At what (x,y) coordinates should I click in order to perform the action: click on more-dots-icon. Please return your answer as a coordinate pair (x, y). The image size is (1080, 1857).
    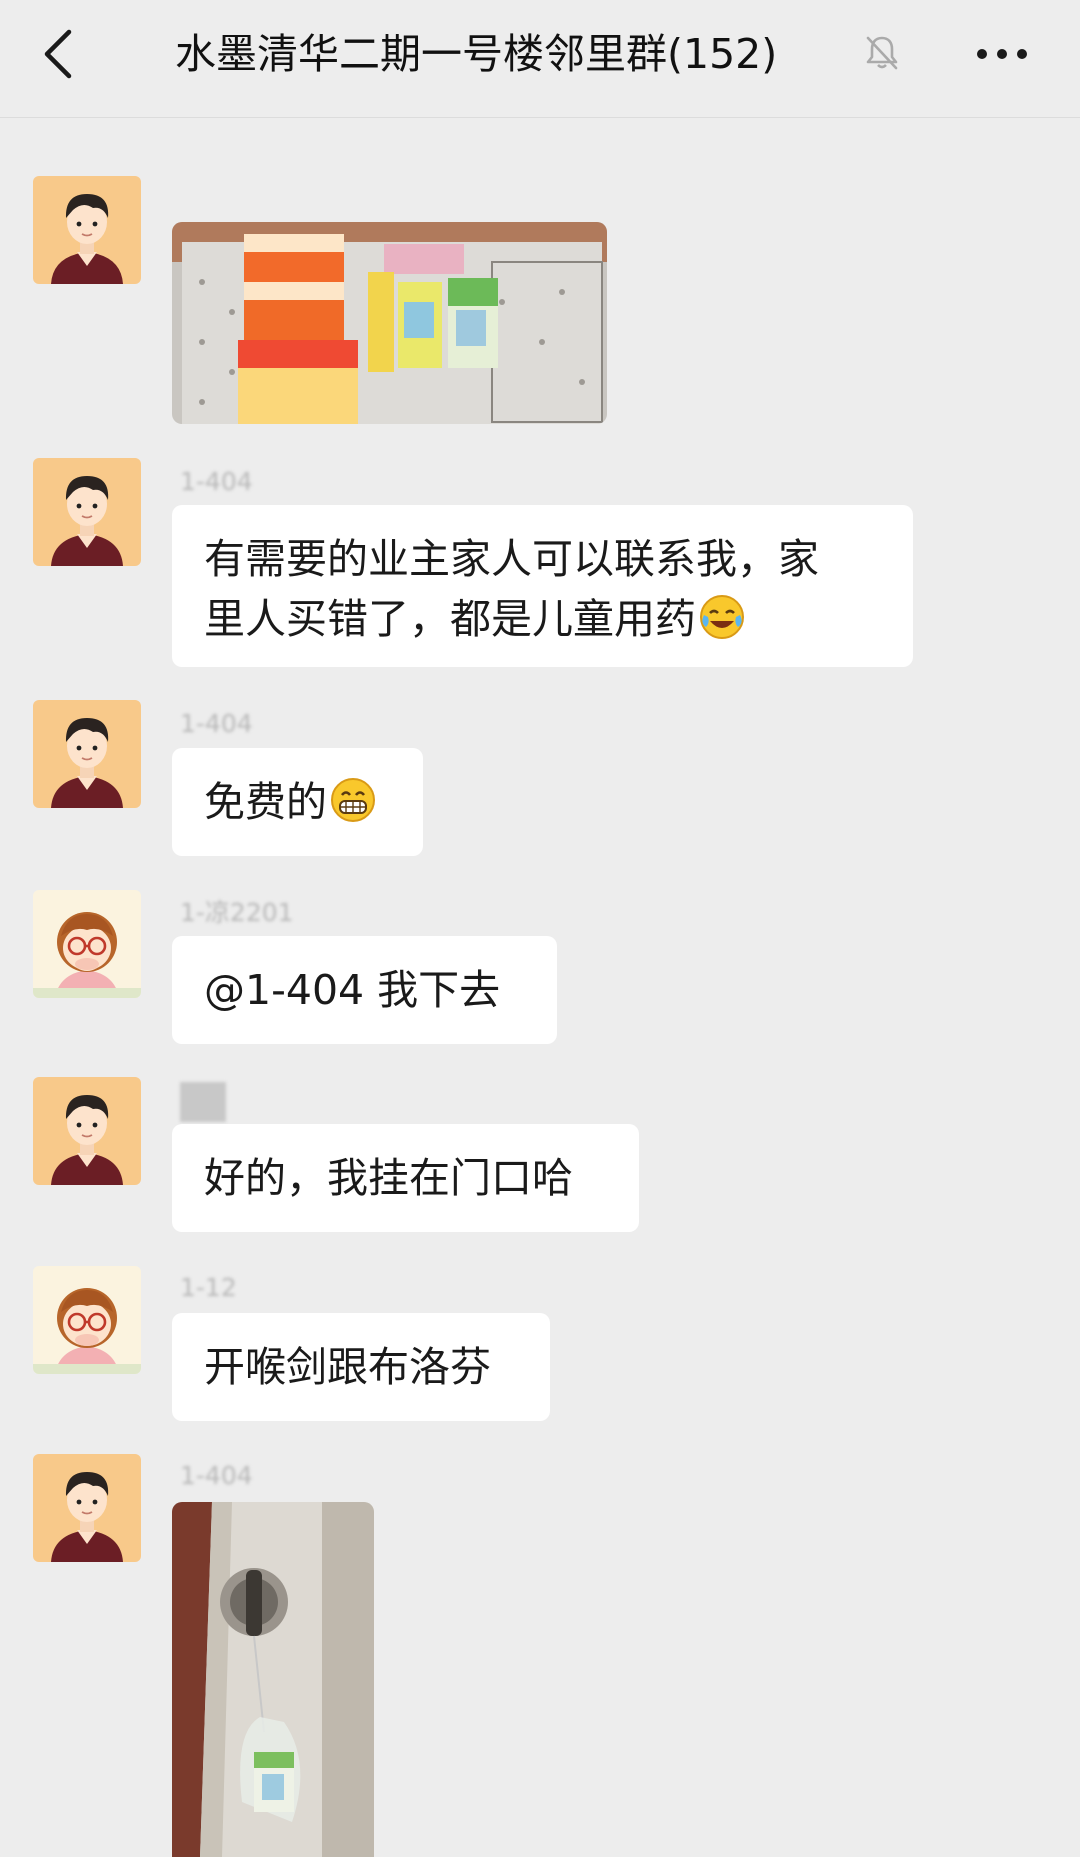
    Looking at the image, I should click on (1002, 54).